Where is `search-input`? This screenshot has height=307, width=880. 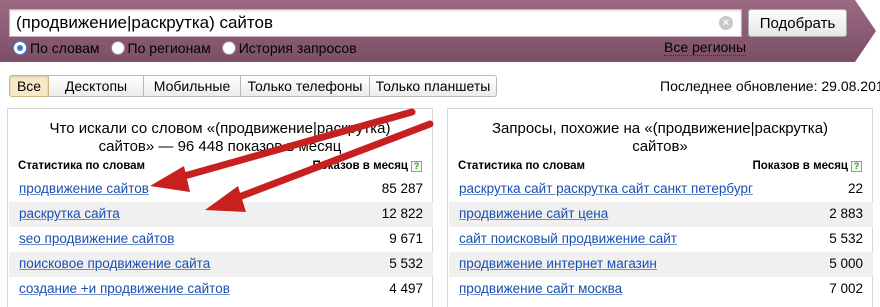 search-input is located at coordinates (361, 23).